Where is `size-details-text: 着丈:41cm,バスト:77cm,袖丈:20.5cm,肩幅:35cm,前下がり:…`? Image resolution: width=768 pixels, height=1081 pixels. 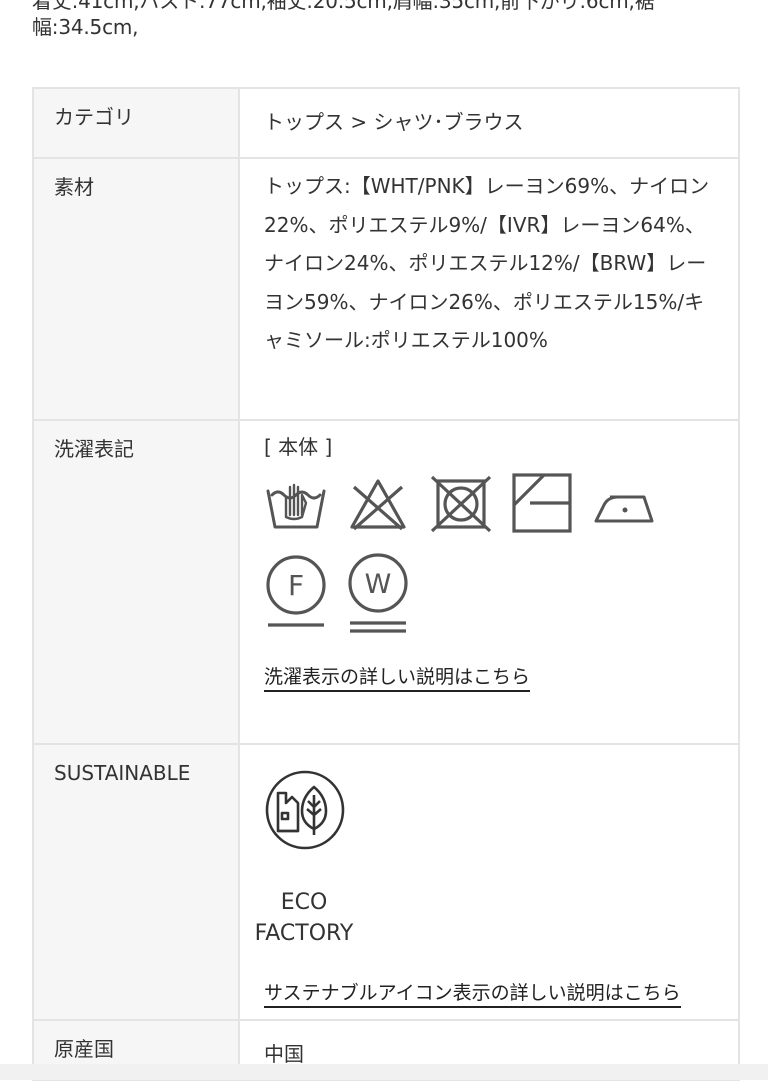
size-details-text: 着丈:41cm,バスト:77cm,袖丈:20.5cm,肩幅:35cm,前下がり:… is located at coordinates (343, 19).